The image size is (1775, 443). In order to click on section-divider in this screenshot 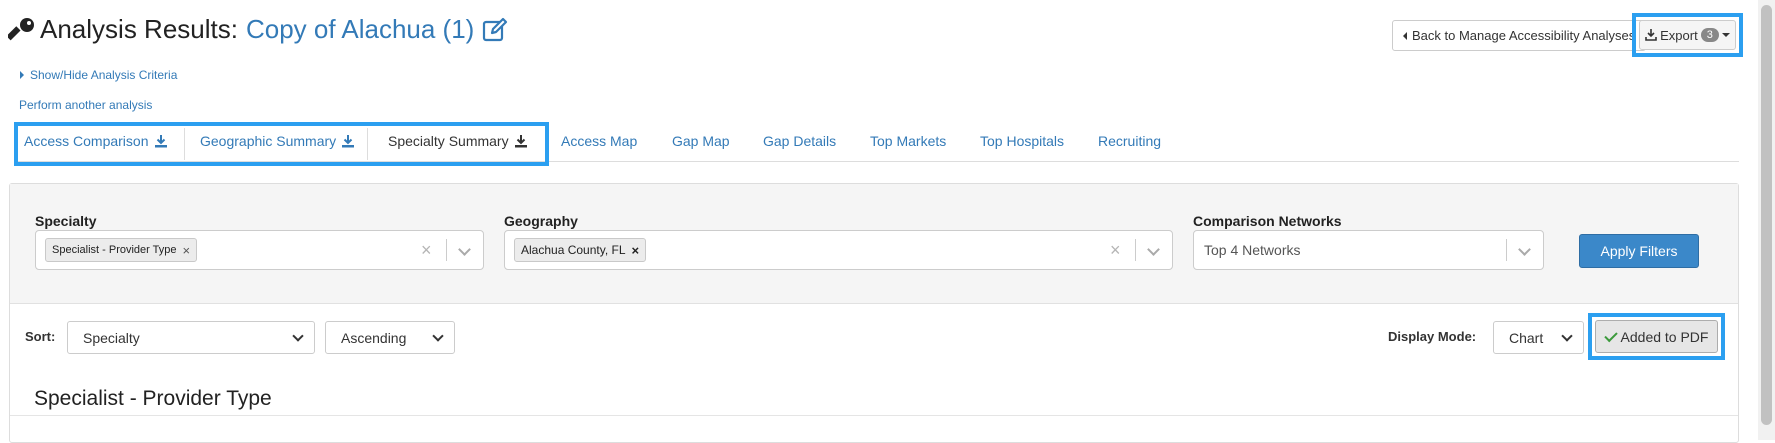, I will do `click(874, 415)`.